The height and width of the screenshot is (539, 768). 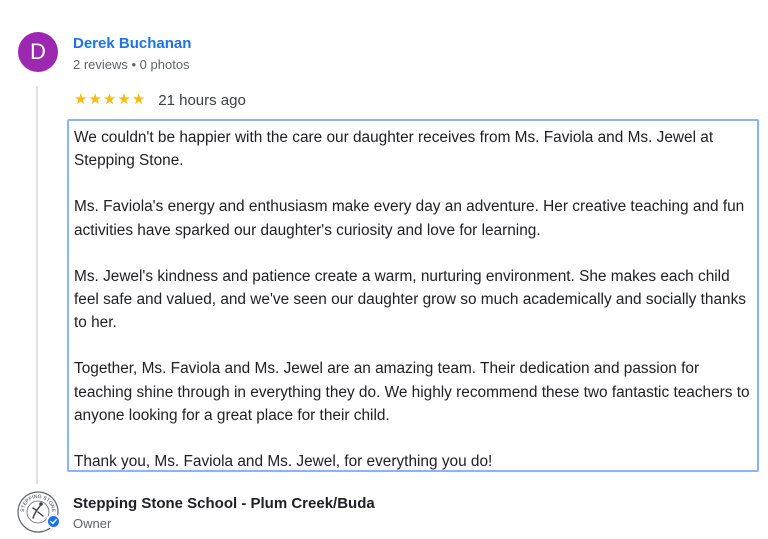 I want to click on thread-line, so click(x=37, y=285).